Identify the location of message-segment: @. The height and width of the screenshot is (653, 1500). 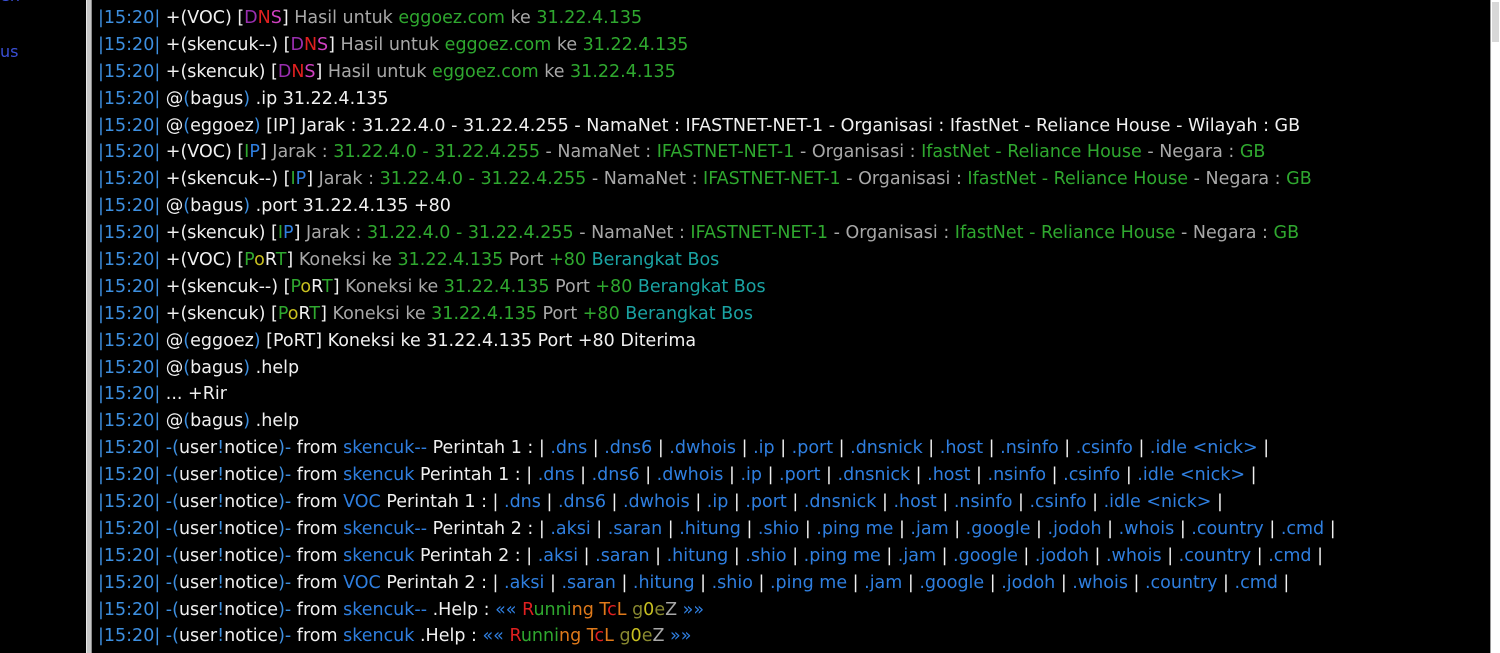
(174, 421).